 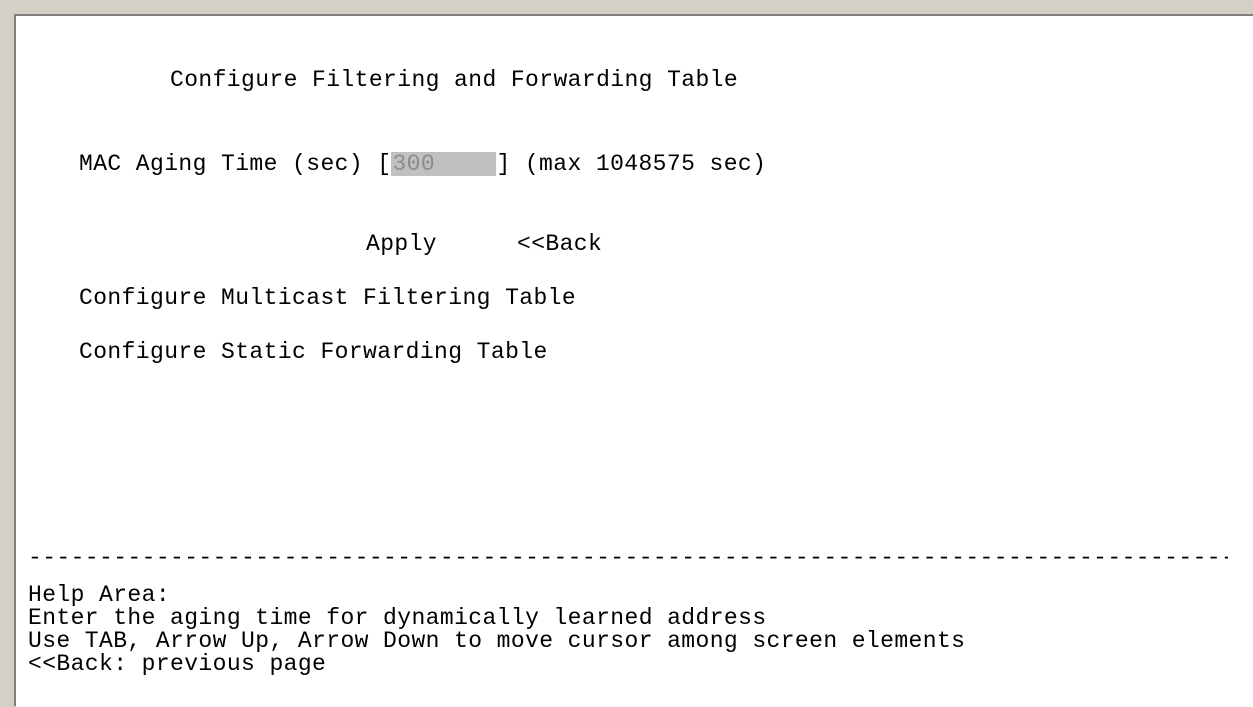 I want to click on help-area-heading: Help Area:, so click(x=99, y=595).